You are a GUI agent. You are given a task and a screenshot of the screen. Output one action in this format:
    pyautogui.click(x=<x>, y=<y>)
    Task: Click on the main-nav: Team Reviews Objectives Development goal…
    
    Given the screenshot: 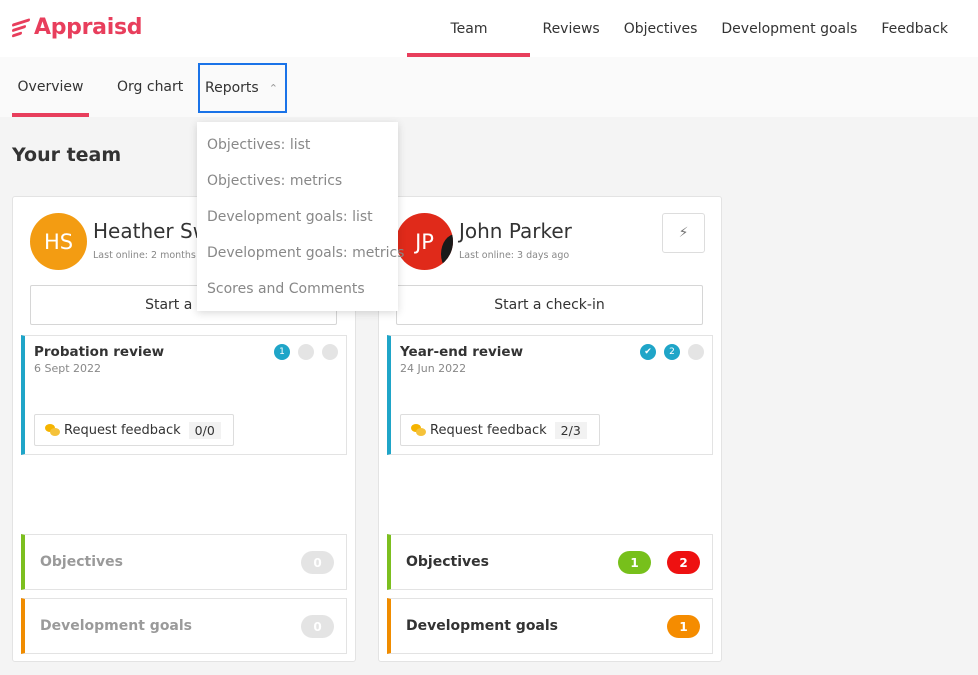 What is the action you would take?
    pyautogui.click(x=683, y=28)
    